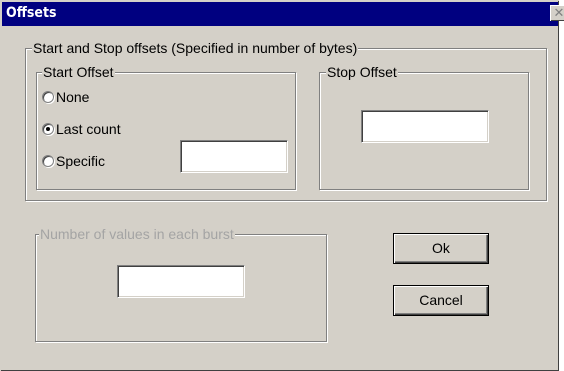  I want to click on ok-button: Ok, so click(441, 248).